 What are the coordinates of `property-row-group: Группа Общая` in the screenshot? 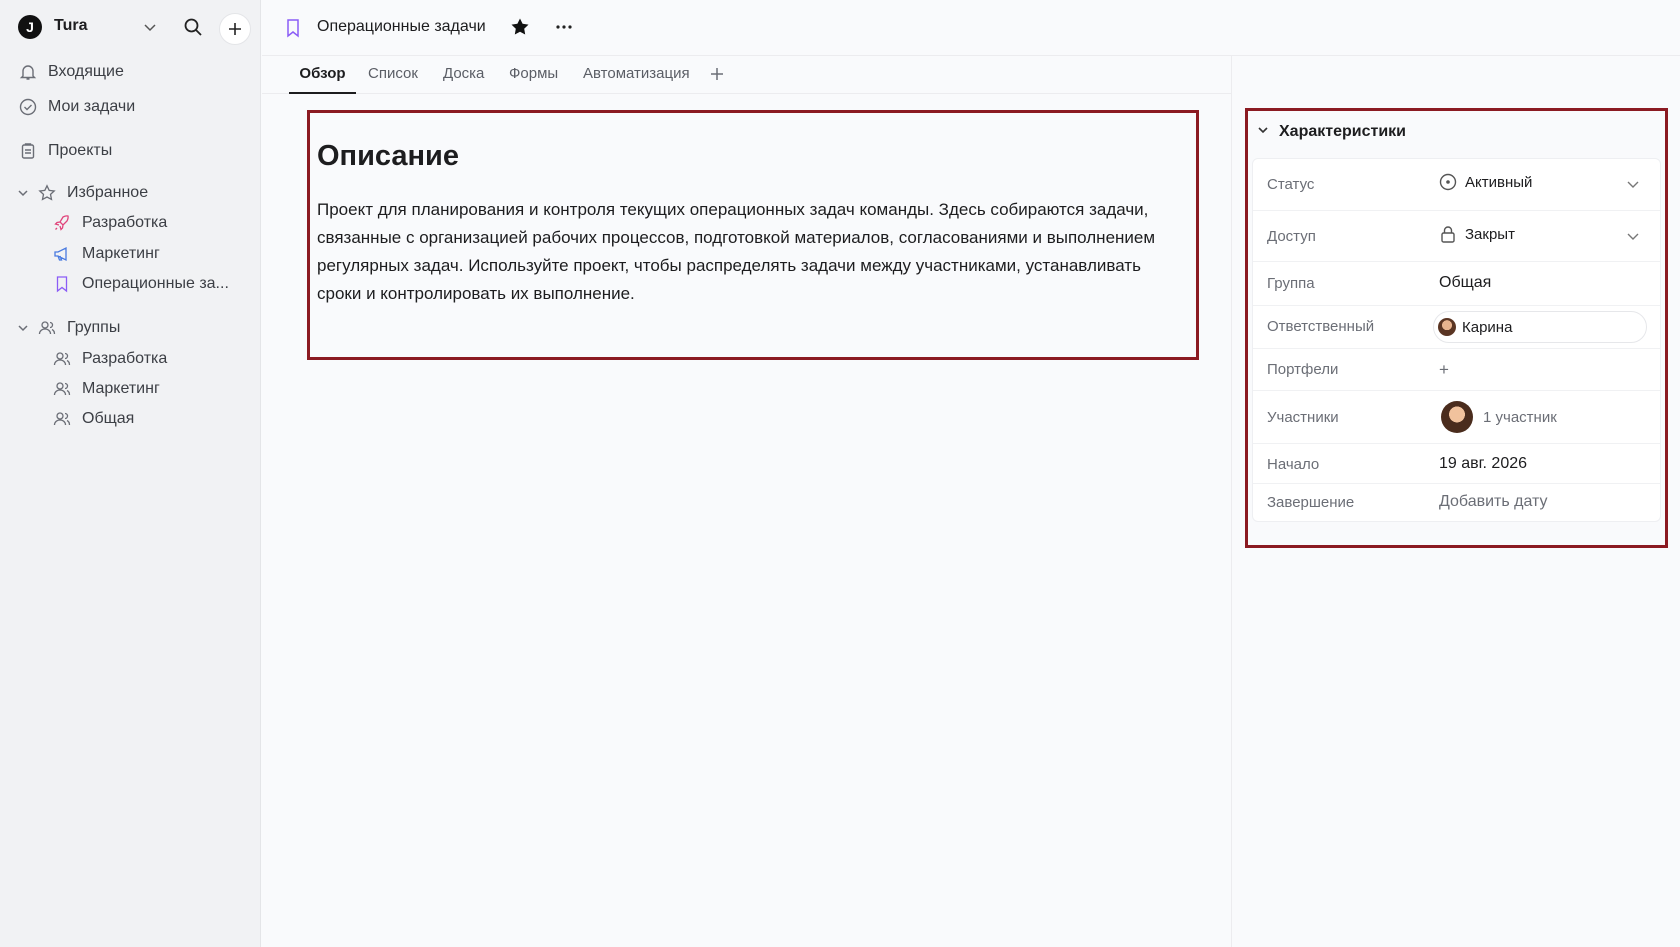 It's located at (1456, 284).